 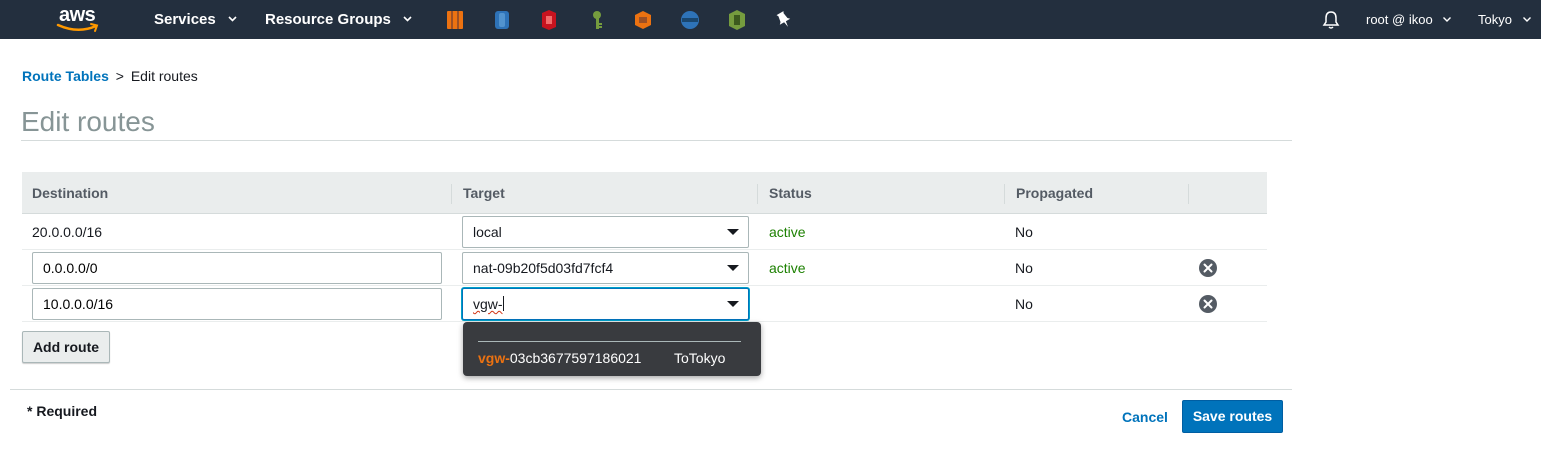 What do you see at coordinates (328, 19) in the screenshot?
I see `resource-groups-label: Resource Groups` at bounding box center [328, 19].